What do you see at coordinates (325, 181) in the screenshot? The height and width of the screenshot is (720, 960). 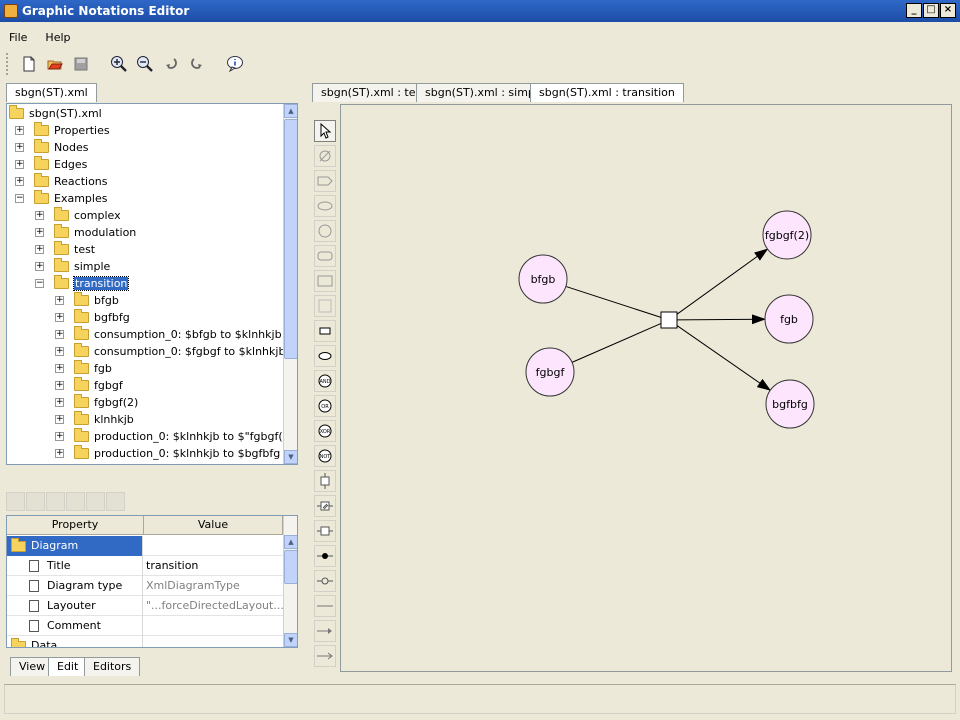 I see `palette-tag-shape-button` at bounding box center [325, 181].